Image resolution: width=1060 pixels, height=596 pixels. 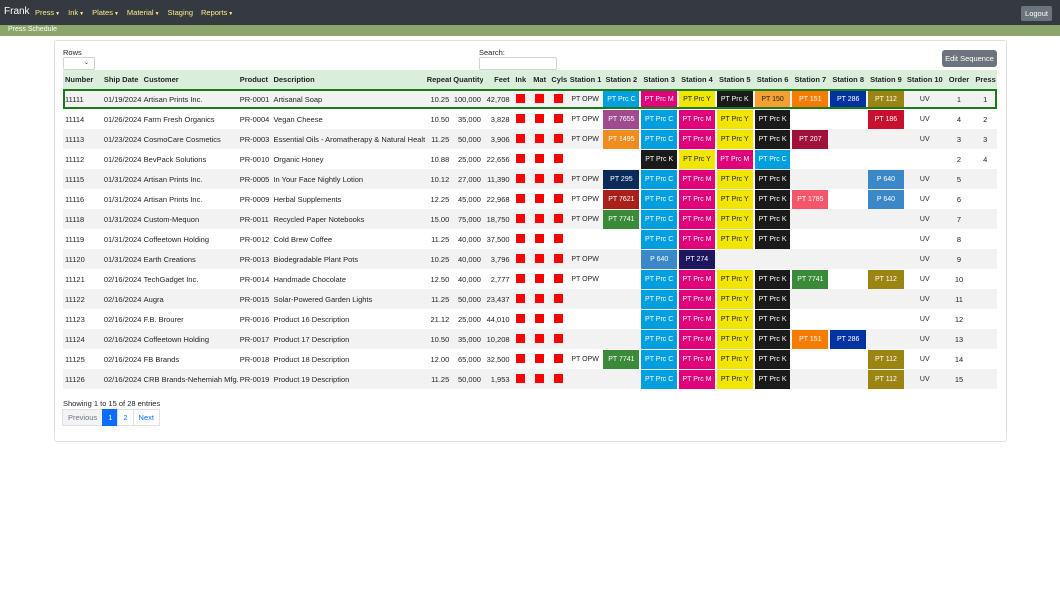 What do you see at coordinates (772, 139) in the screenshot?
I see `station-ink-chip: PT Prc K` at bounding box center [772, 139].